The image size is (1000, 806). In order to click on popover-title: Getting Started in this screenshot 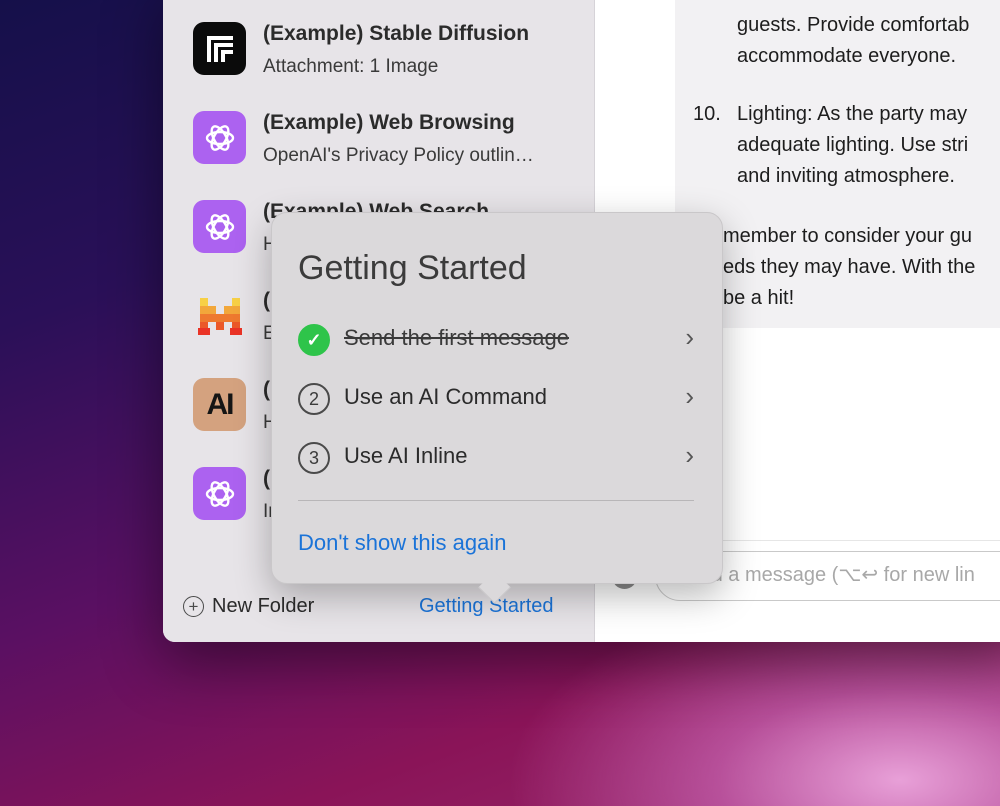, I will do `click(412, 268)`.